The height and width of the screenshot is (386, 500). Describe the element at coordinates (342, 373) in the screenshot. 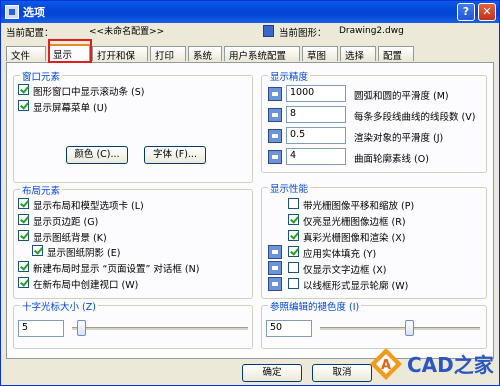

I see `cancel-button: 取消` at that location.